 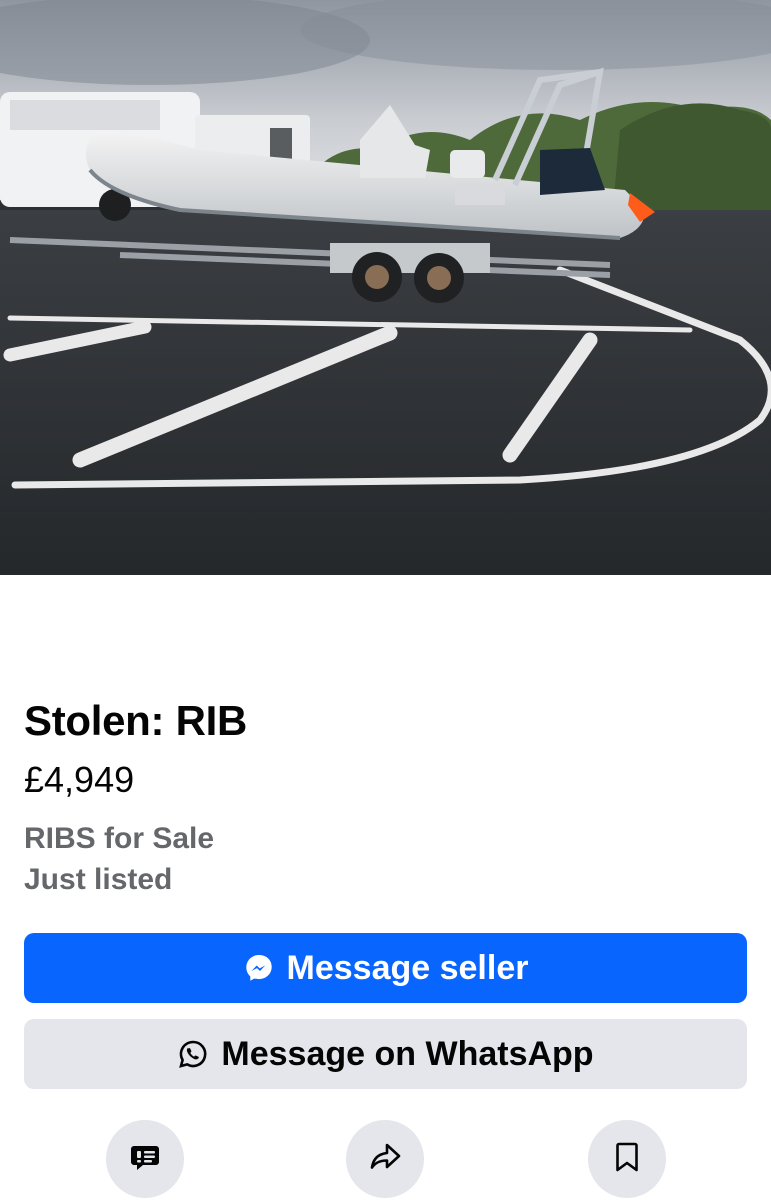 I want to click on listing-title: Stolen: RIB, so click(x=136, y=720).